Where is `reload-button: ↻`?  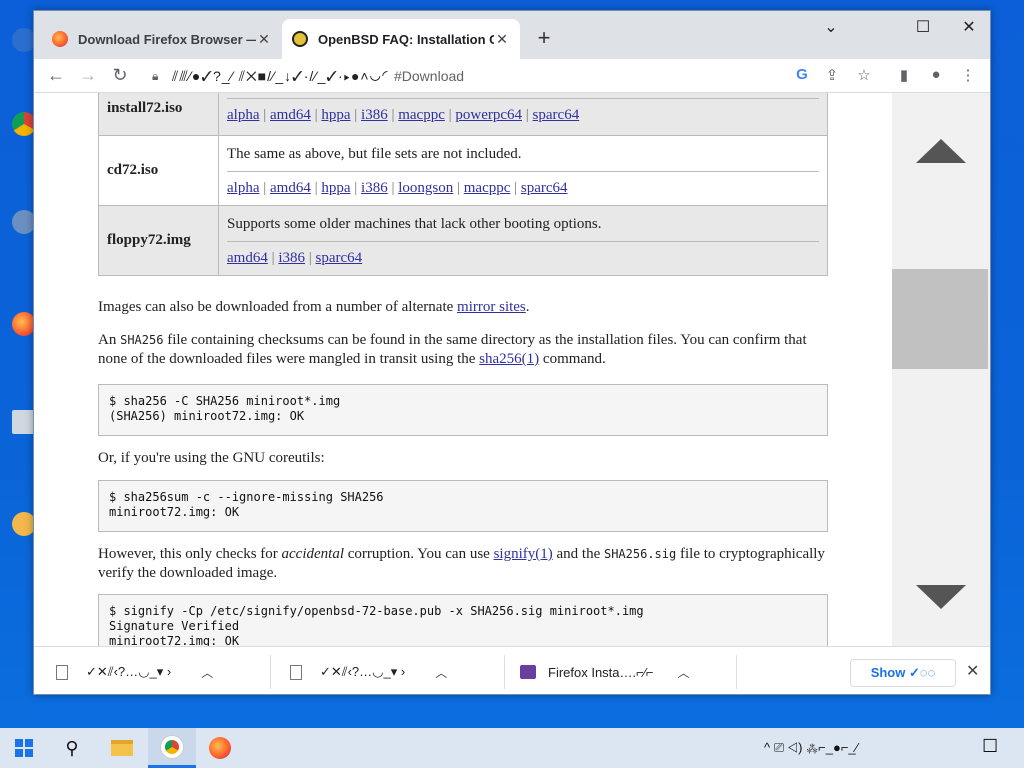
reload-button: ↻ is located at coordinates (120, 75).